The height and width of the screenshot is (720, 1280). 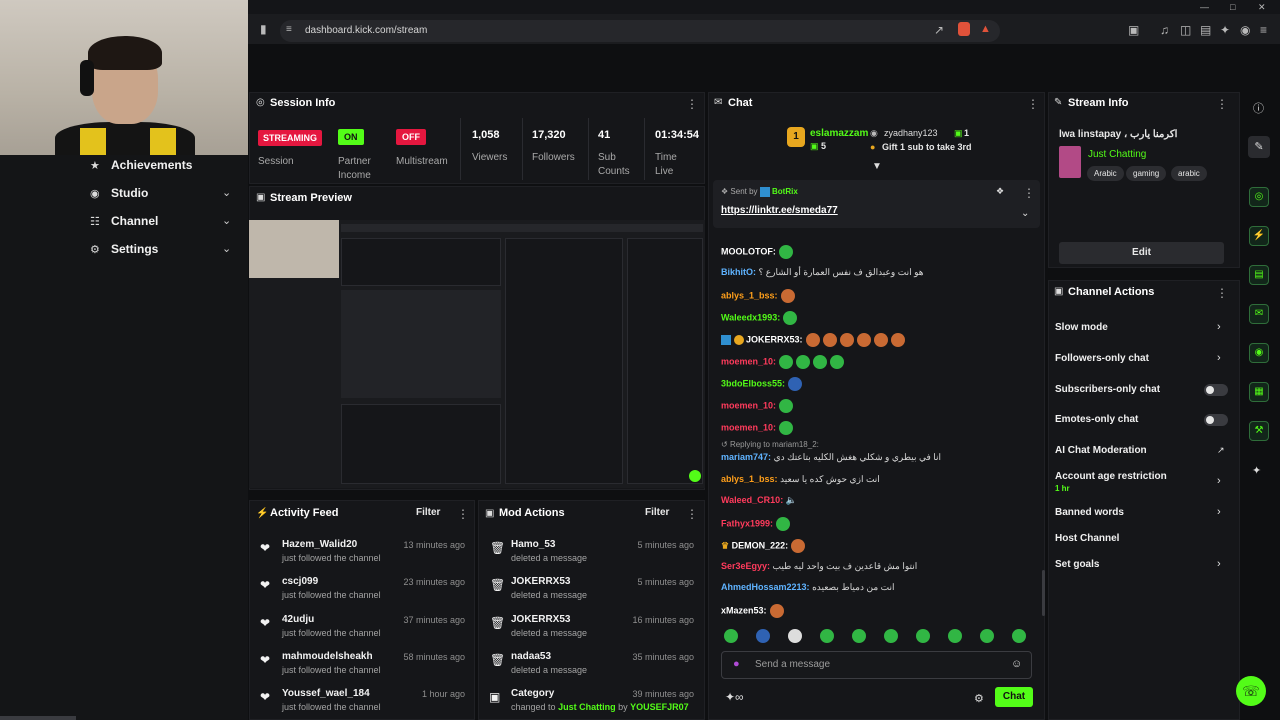 What do you see at coordinates (1014, 697) in the screenshot?
I see `send-chat-button: Chat` at bounding box center [1014, 697].